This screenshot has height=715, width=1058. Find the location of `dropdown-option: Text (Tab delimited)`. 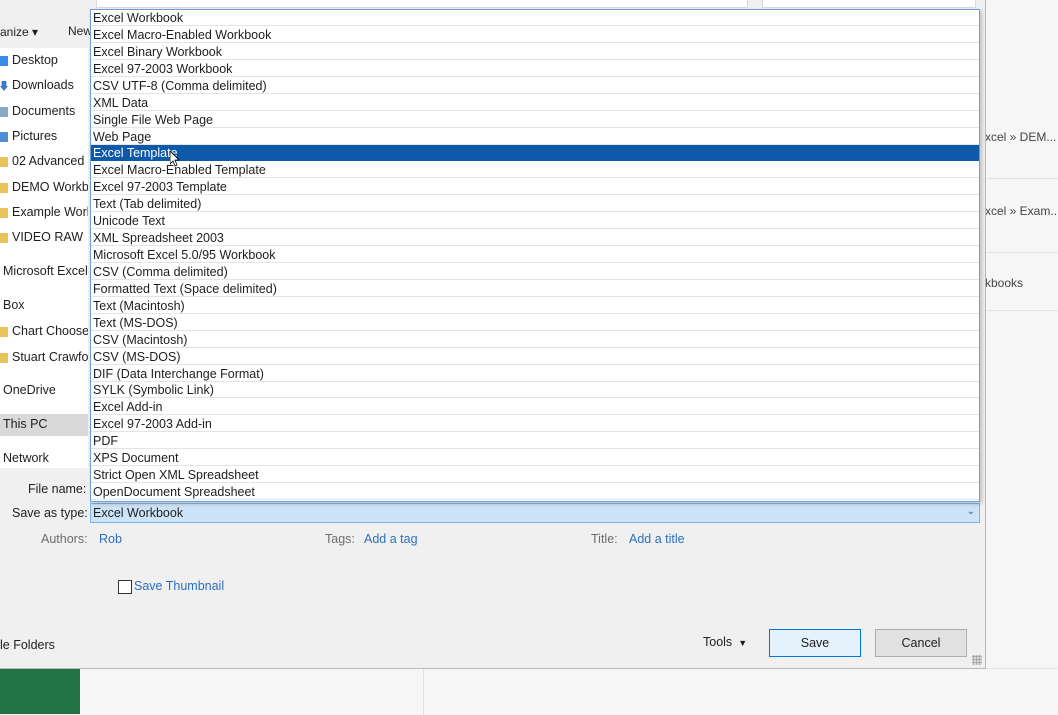

dropdown-option: Text (Tab delimited) is located at coordinates (535, 204).